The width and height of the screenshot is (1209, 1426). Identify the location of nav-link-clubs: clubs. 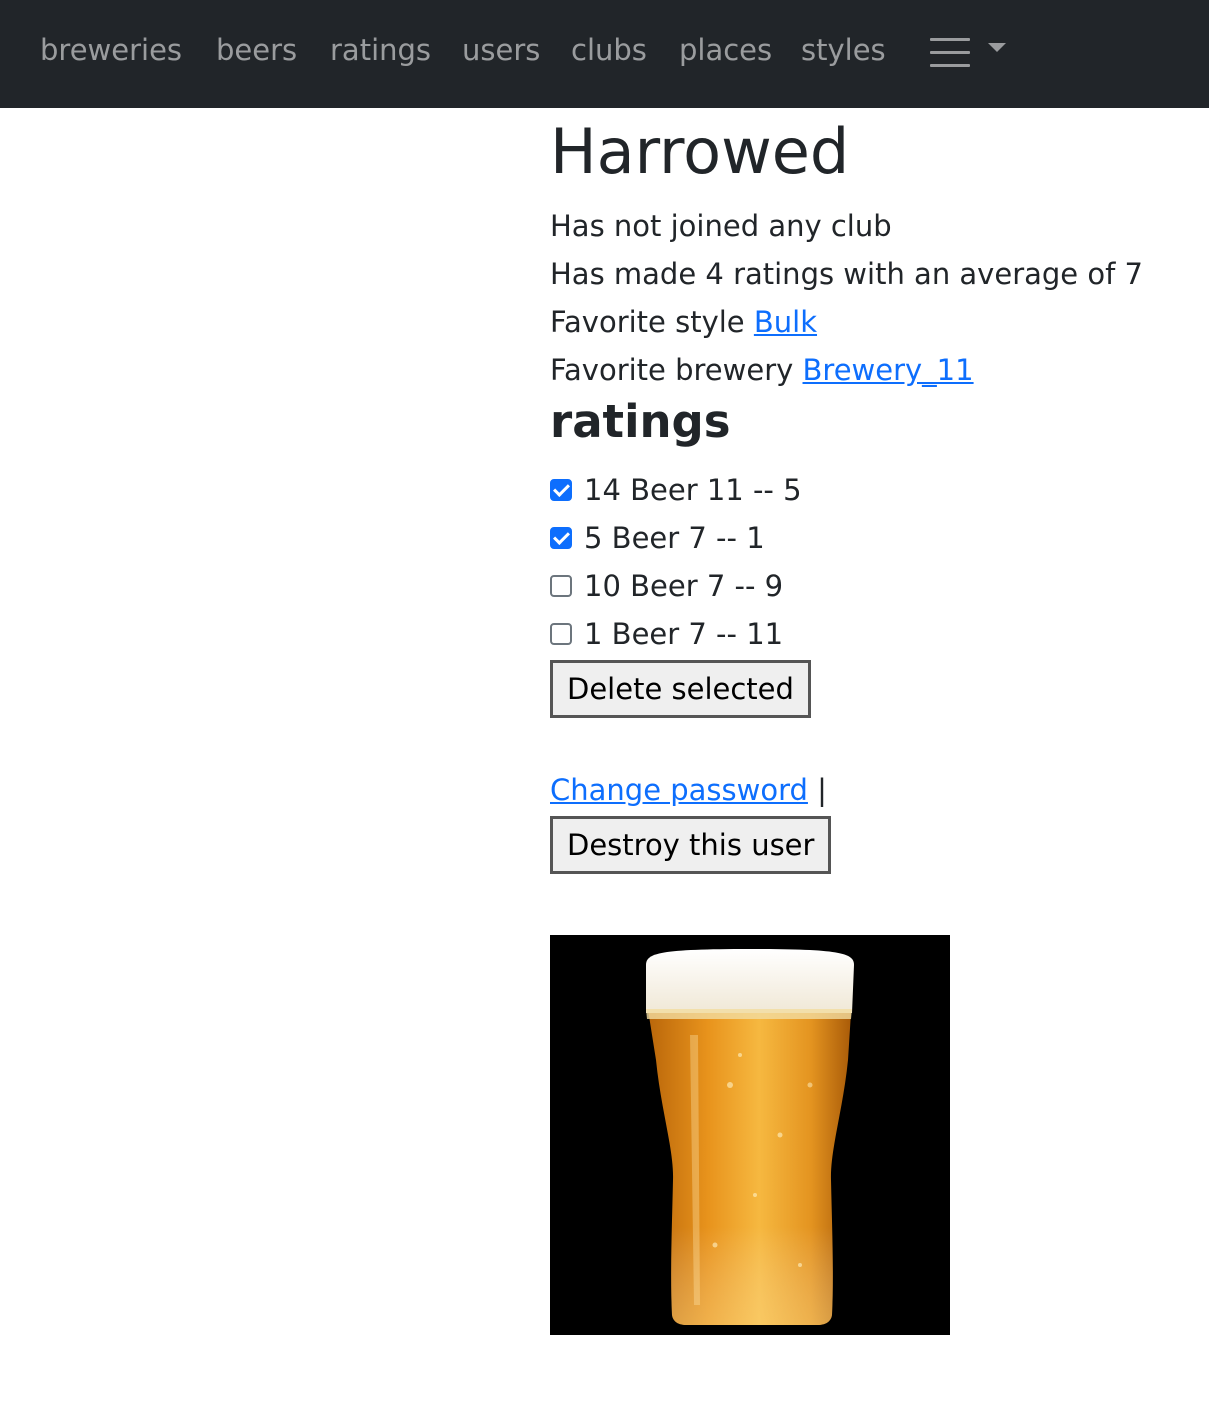
(609, 50).